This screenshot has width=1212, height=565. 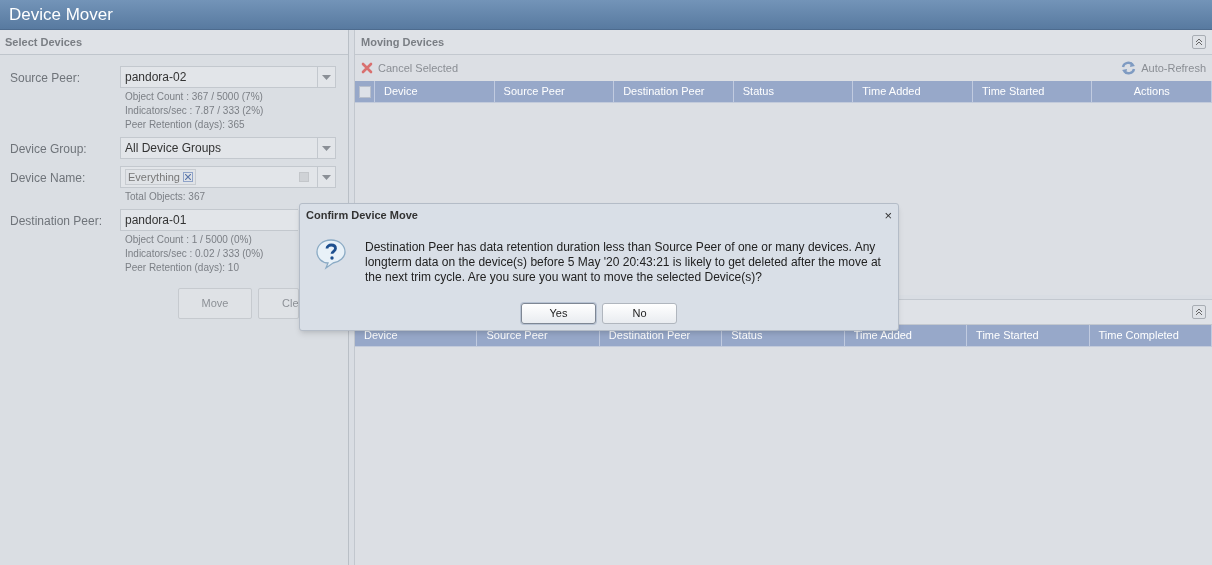 I want to click on column-header: Device, so click(x=435, y=91).